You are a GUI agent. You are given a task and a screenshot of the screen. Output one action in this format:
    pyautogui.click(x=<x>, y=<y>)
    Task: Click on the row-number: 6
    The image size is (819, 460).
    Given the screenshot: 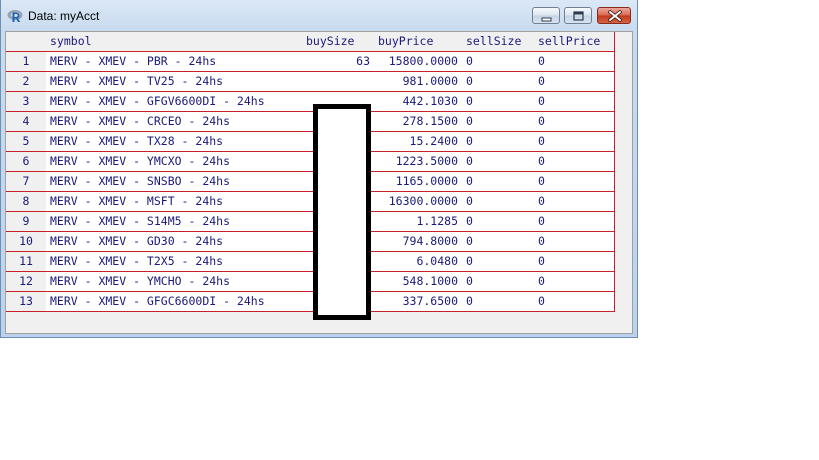 What is the action you would take?
    pyautogui.click(x=26, y=162)
    